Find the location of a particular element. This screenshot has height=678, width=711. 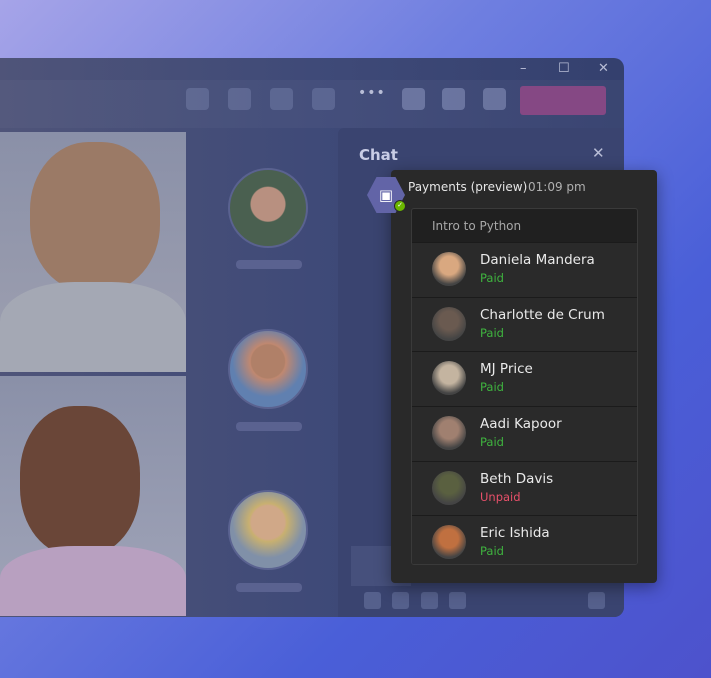

minimize-button: – is located at coordinates (523, 68).